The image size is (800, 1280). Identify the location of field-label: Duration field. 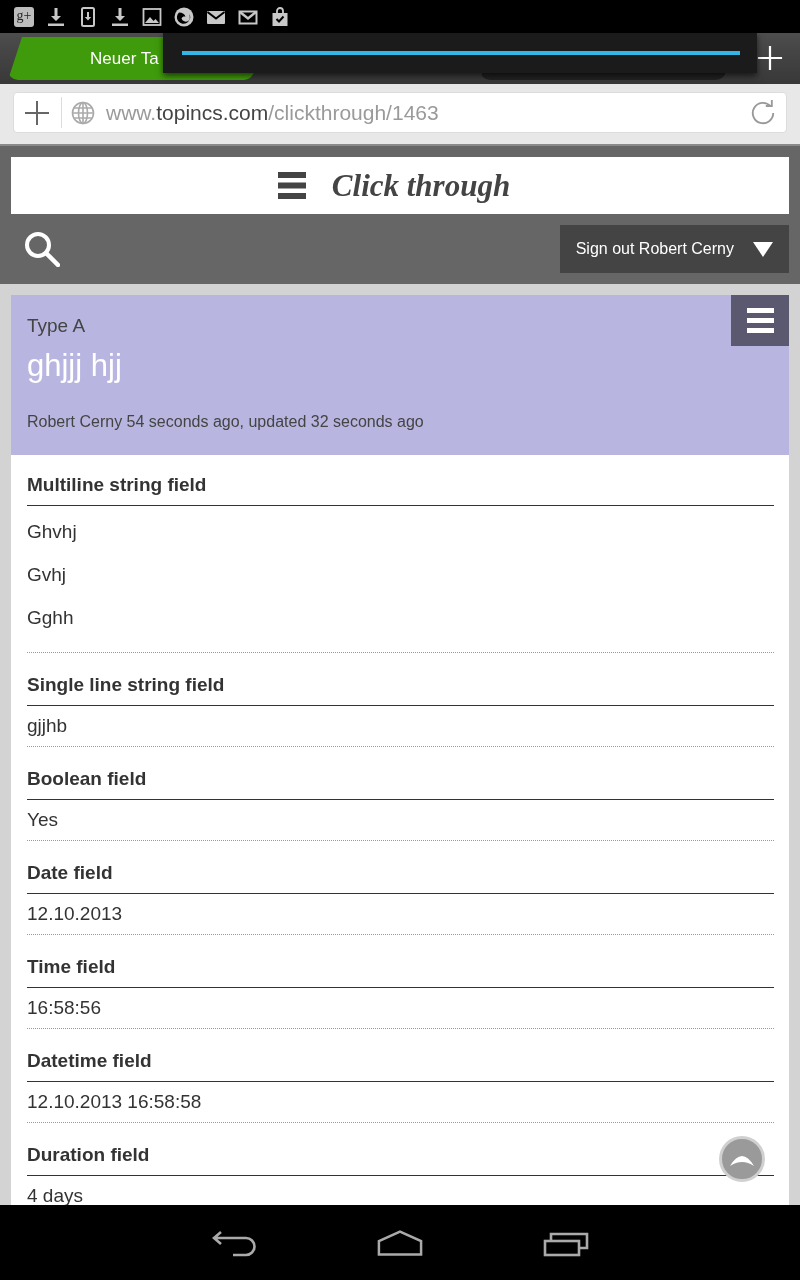
(88, 1154).